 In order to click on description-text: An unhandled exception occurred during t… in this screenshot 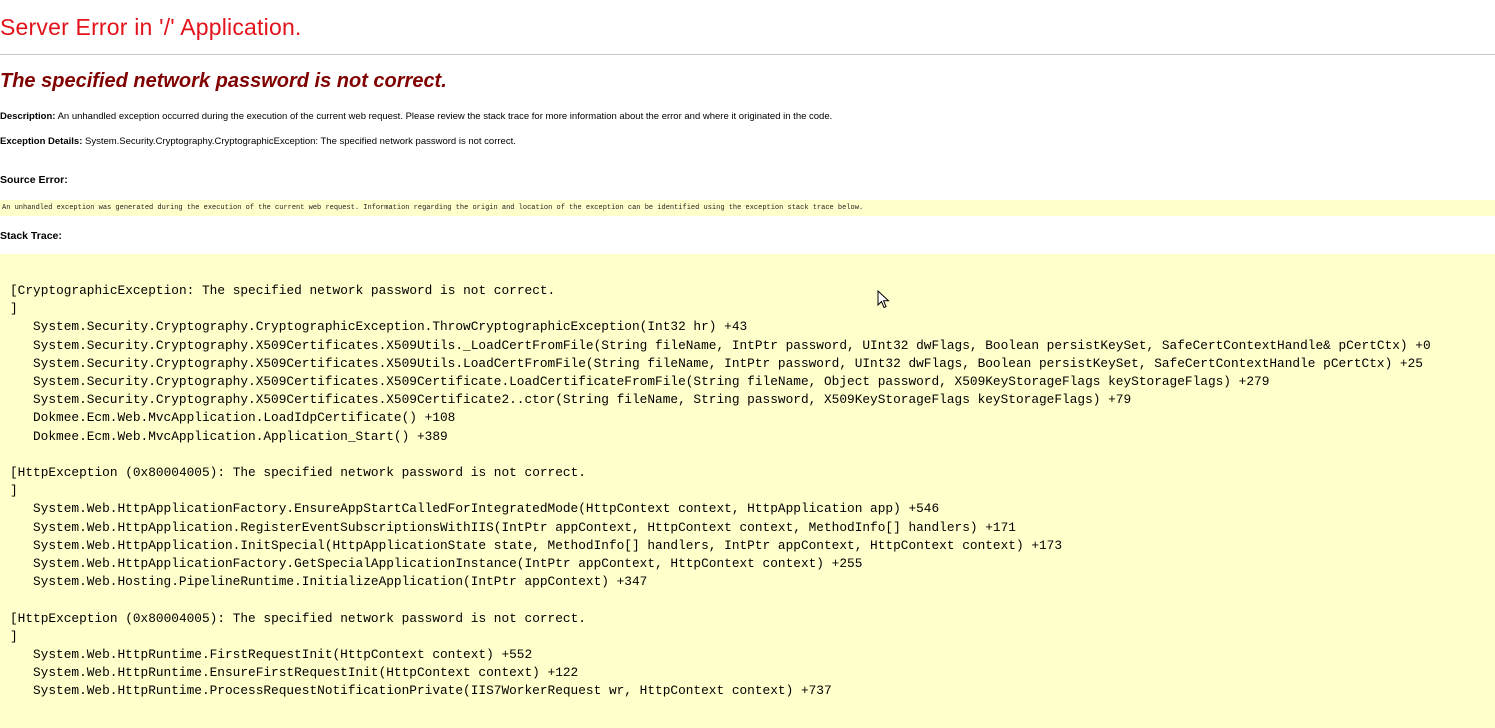, I will do `click(445, 116)`.